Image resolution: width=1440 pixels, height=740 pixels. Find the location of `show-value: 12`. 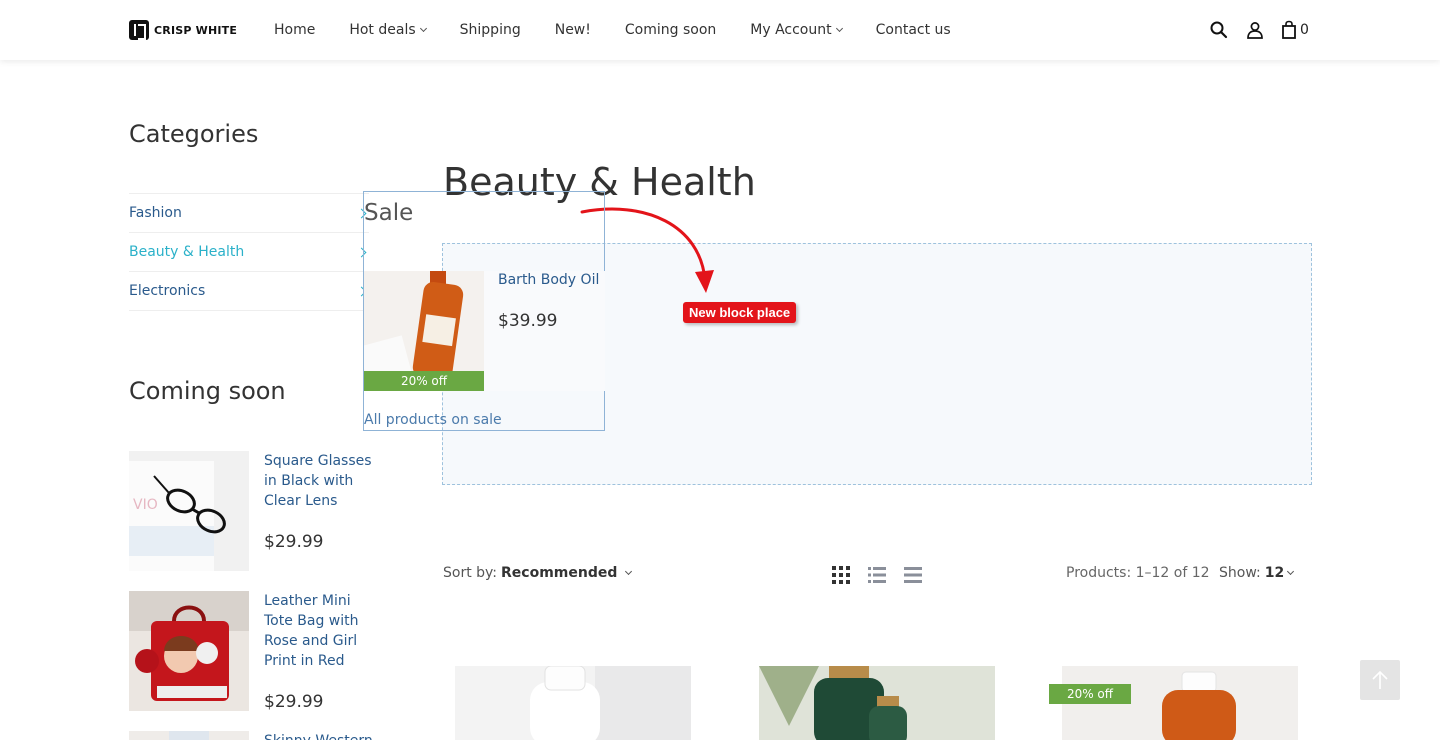

show-value: 12 is located at coordinates (1274, 573).